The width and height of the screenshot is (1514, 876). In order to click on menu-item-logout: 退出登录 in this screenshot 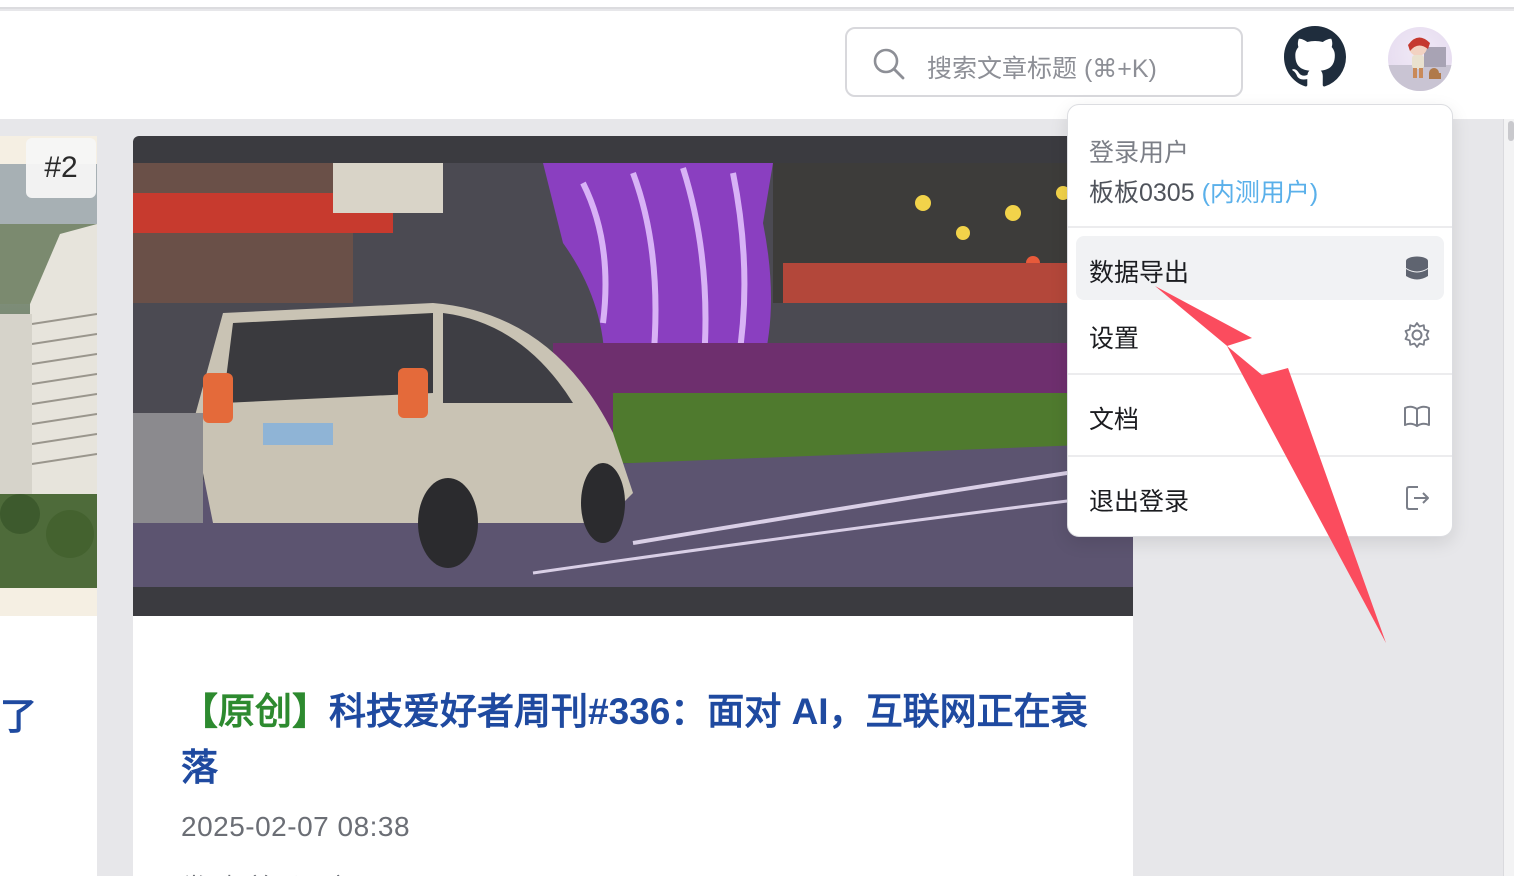, I will do `click(1260, 497)`.